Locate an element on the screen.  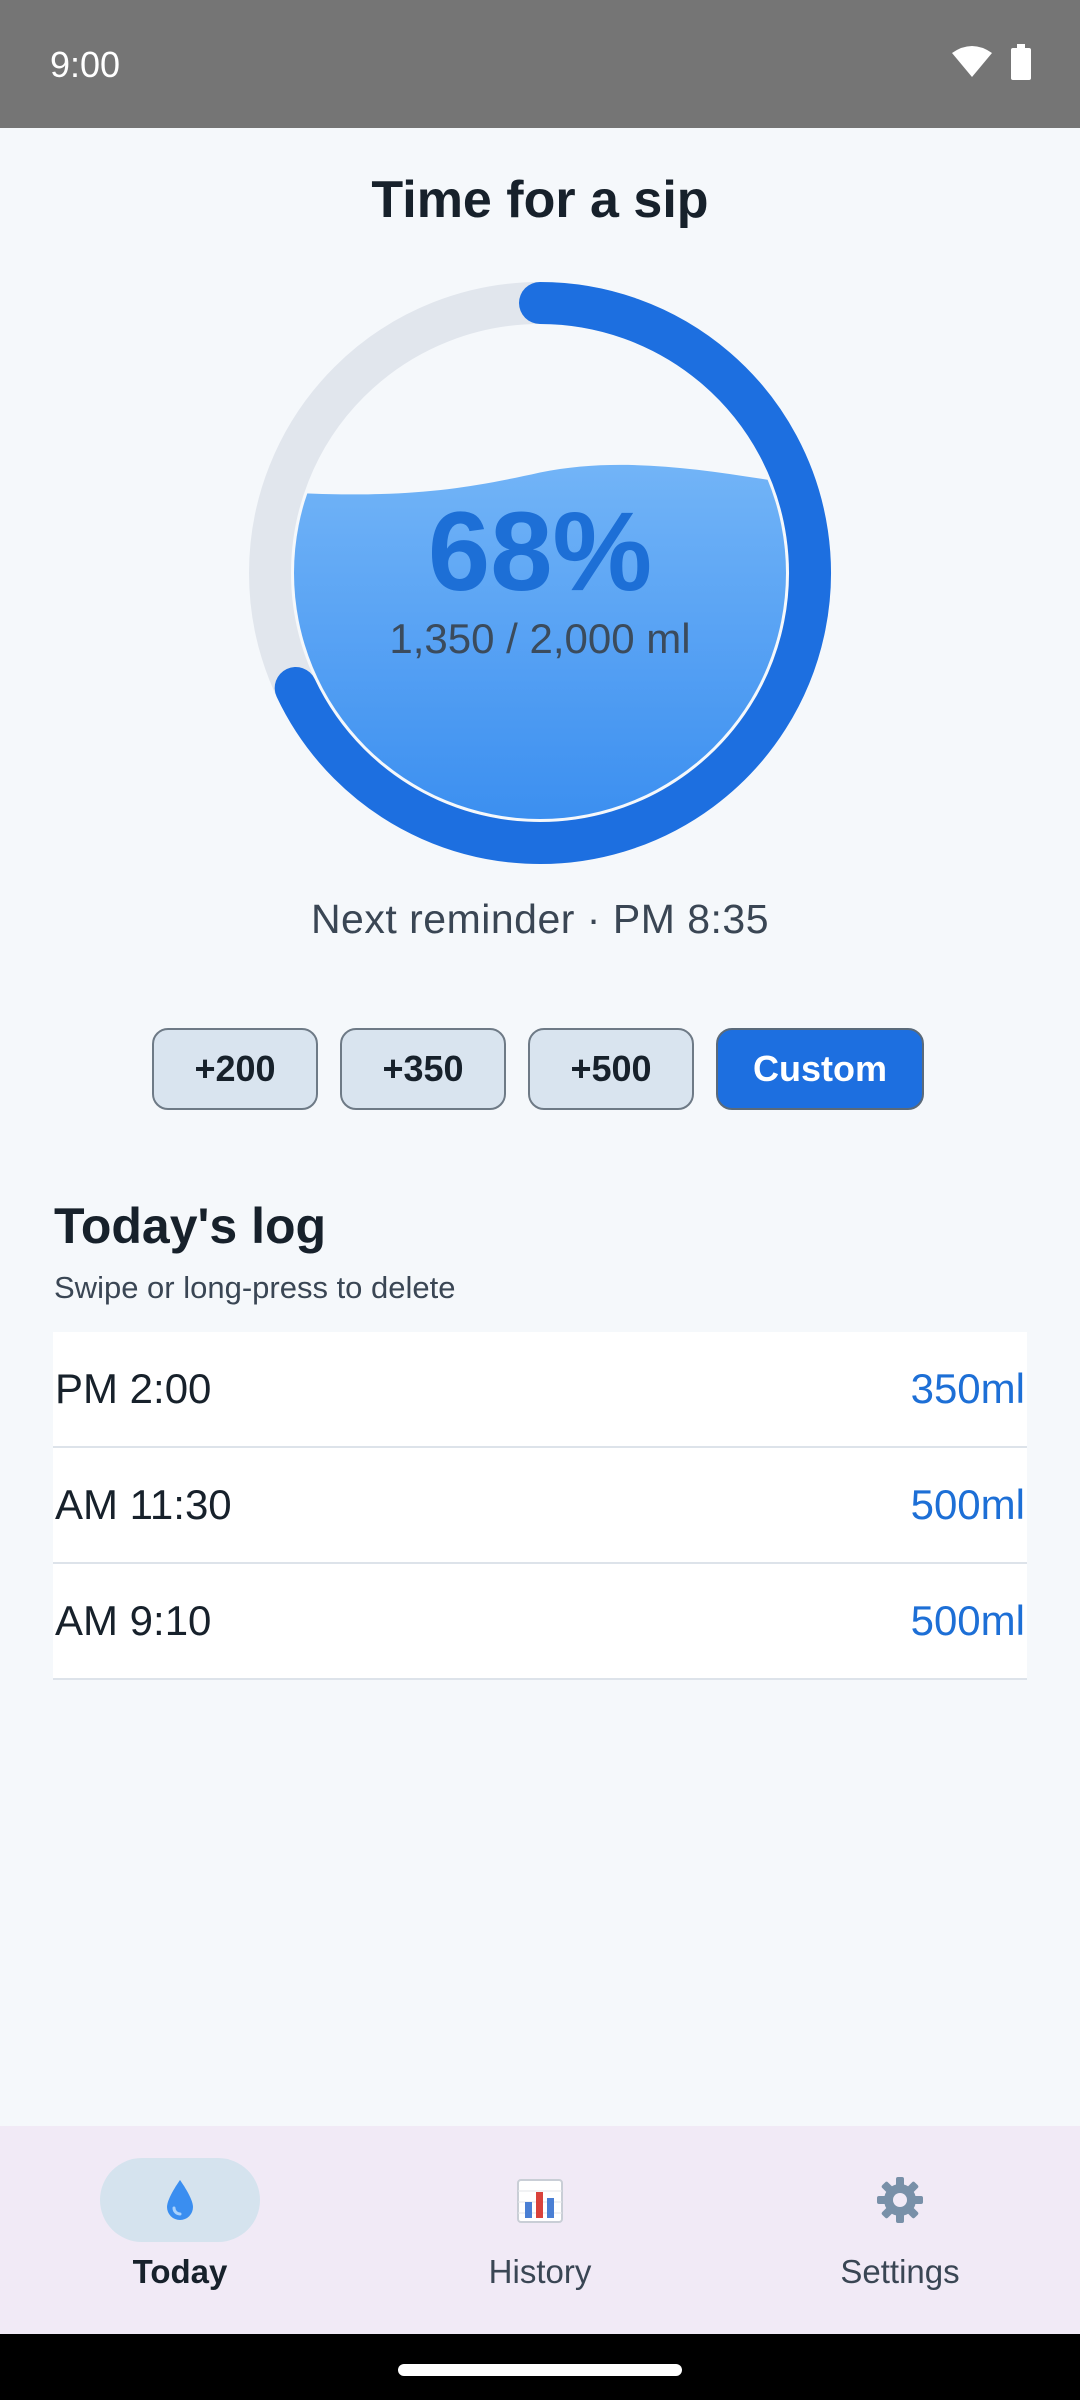
quick-add-buttons: +200 +350 +500 Custom is located at coordinates (538, 1069).